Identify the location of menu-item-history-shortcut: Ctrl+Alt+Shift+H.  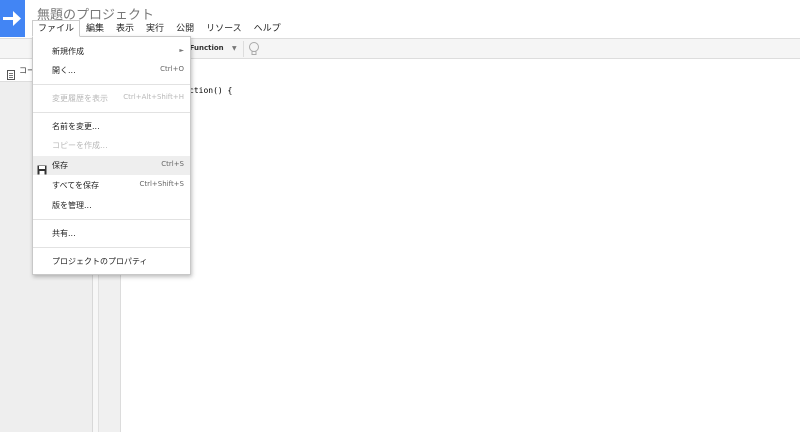
(153, 97).